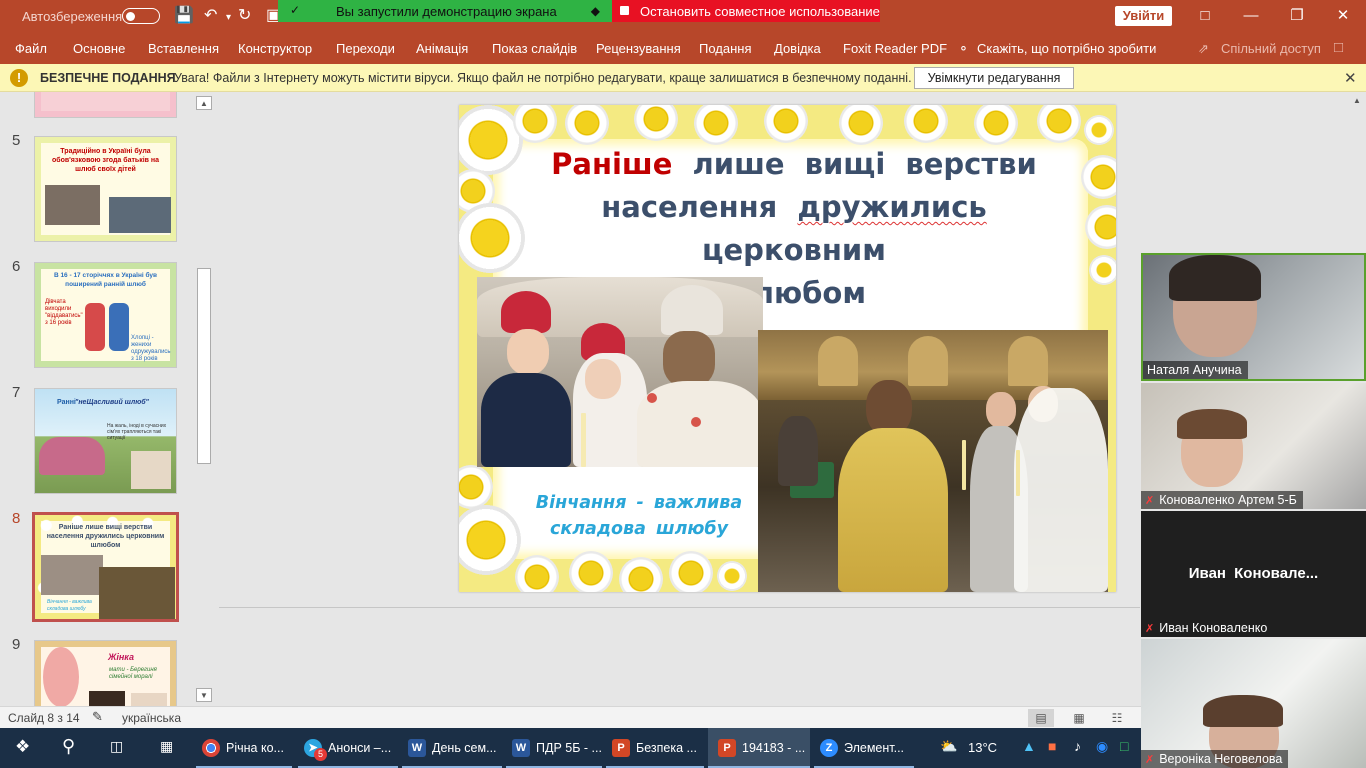  I want to click on weather-icon: ⛅, so click(948, 746).